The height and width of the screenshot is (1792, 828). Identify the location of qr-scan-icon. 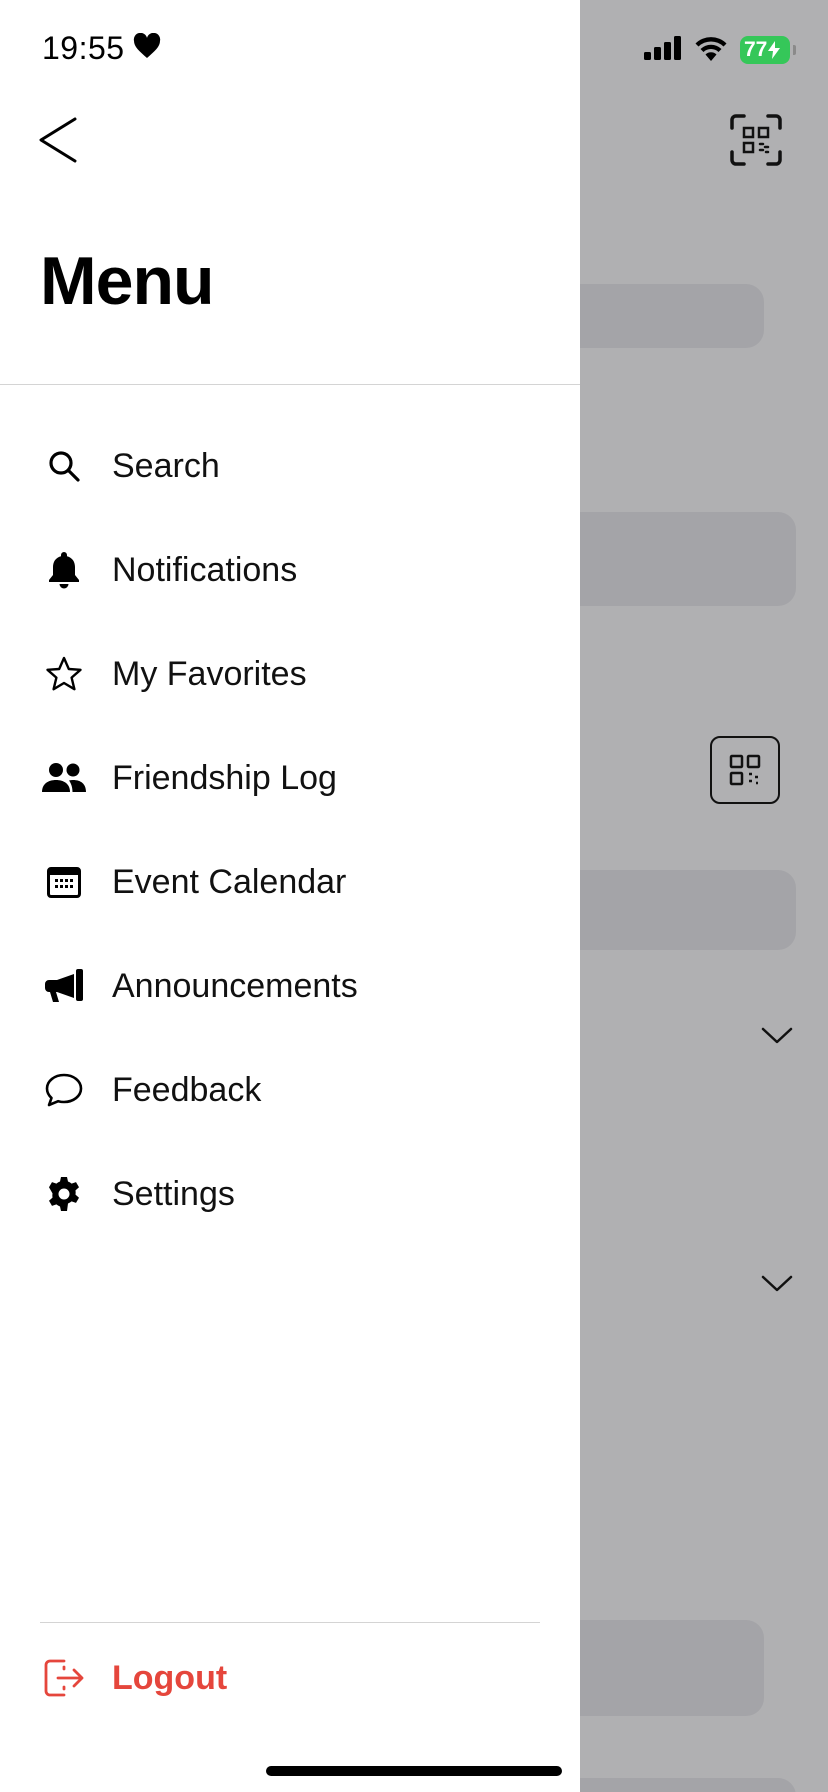
(756, 140).